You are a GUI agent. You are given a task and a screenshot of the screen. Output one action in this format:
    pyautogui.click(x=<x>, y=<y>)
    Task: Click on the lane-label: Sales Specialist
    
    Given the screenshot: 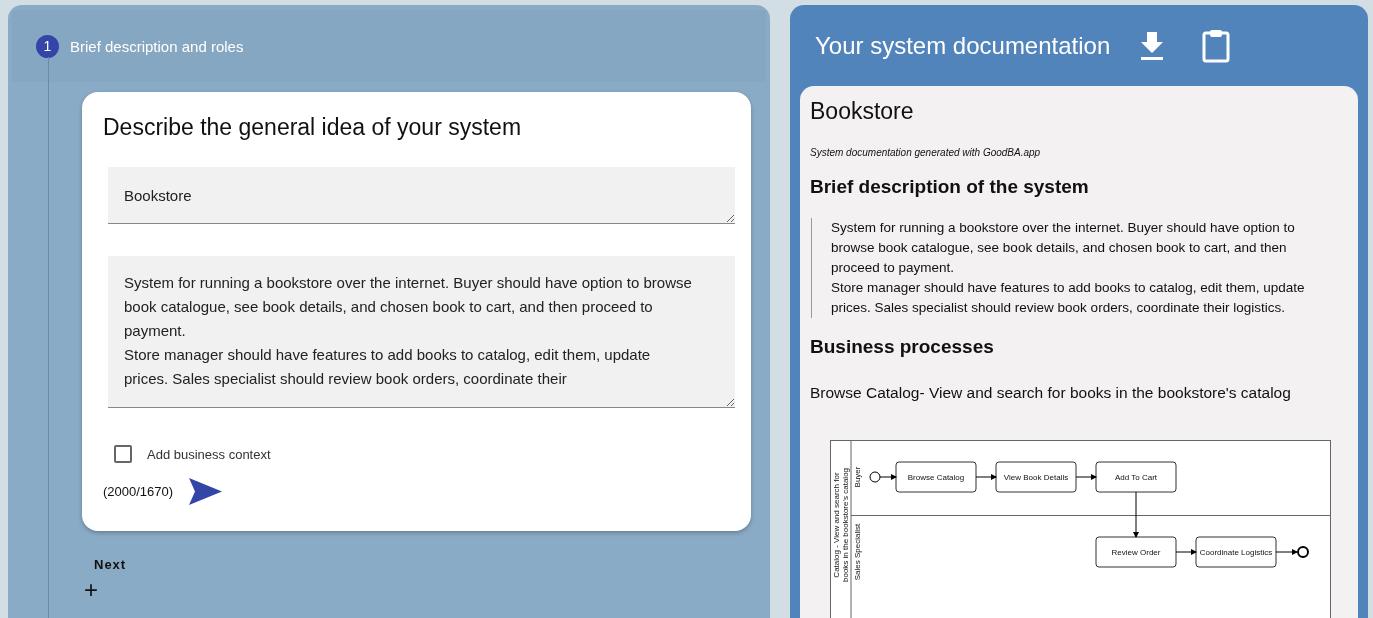 What is the action you would take?
    pyautogui.click(x=857, y=552)
    